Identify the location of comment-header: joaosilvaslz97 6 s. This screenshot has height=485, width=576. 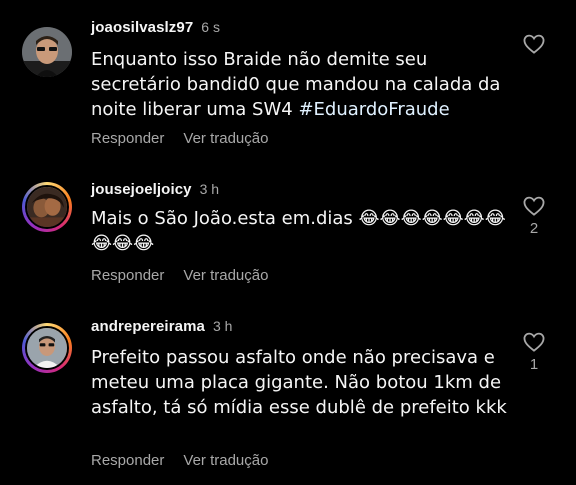
(155, 28).